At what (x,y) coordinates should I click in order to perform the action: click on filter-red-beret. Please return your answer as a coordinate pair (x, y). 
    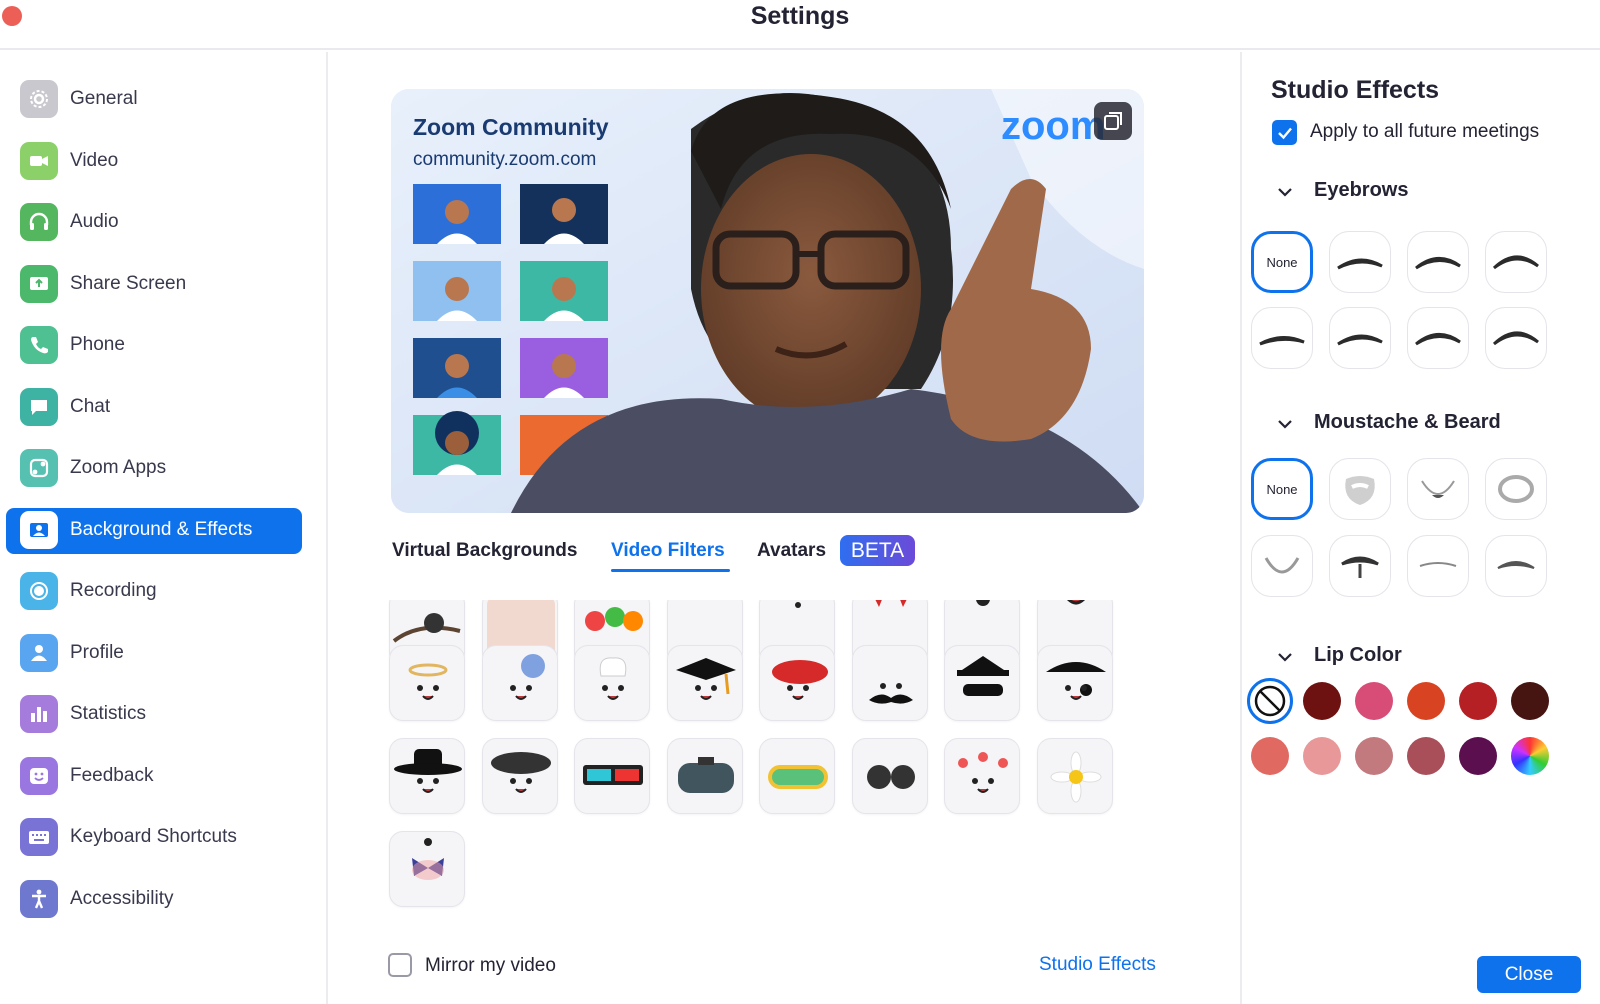
    Looking at the image, I should click on (797, 683).